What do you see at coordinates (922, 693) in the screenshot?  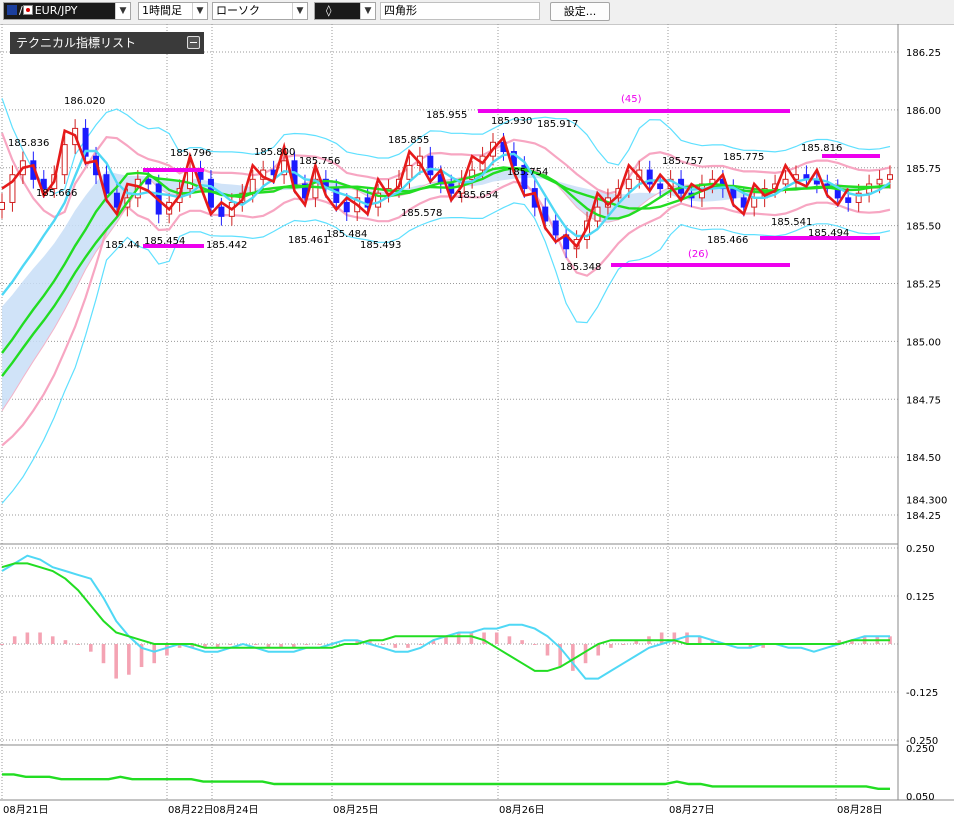 I see `y-tick-label: -0.125` at bounding box center [922, 693].